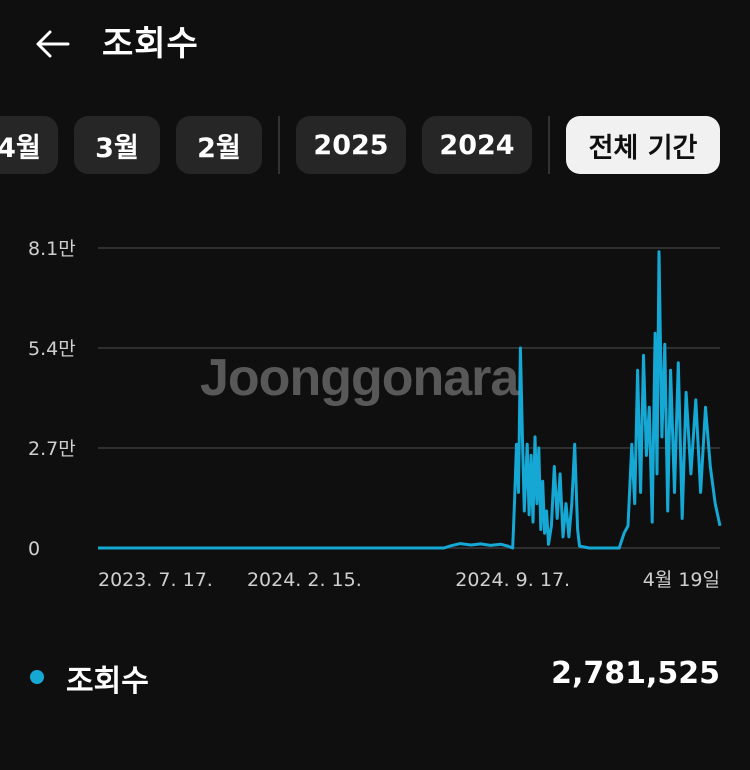 Image resolution: width=750 pixels, height=770 pixels. Describe the element at coordinates (52, 349) in the screenshot. I see `y-tick-label: 5.4만` at that location.